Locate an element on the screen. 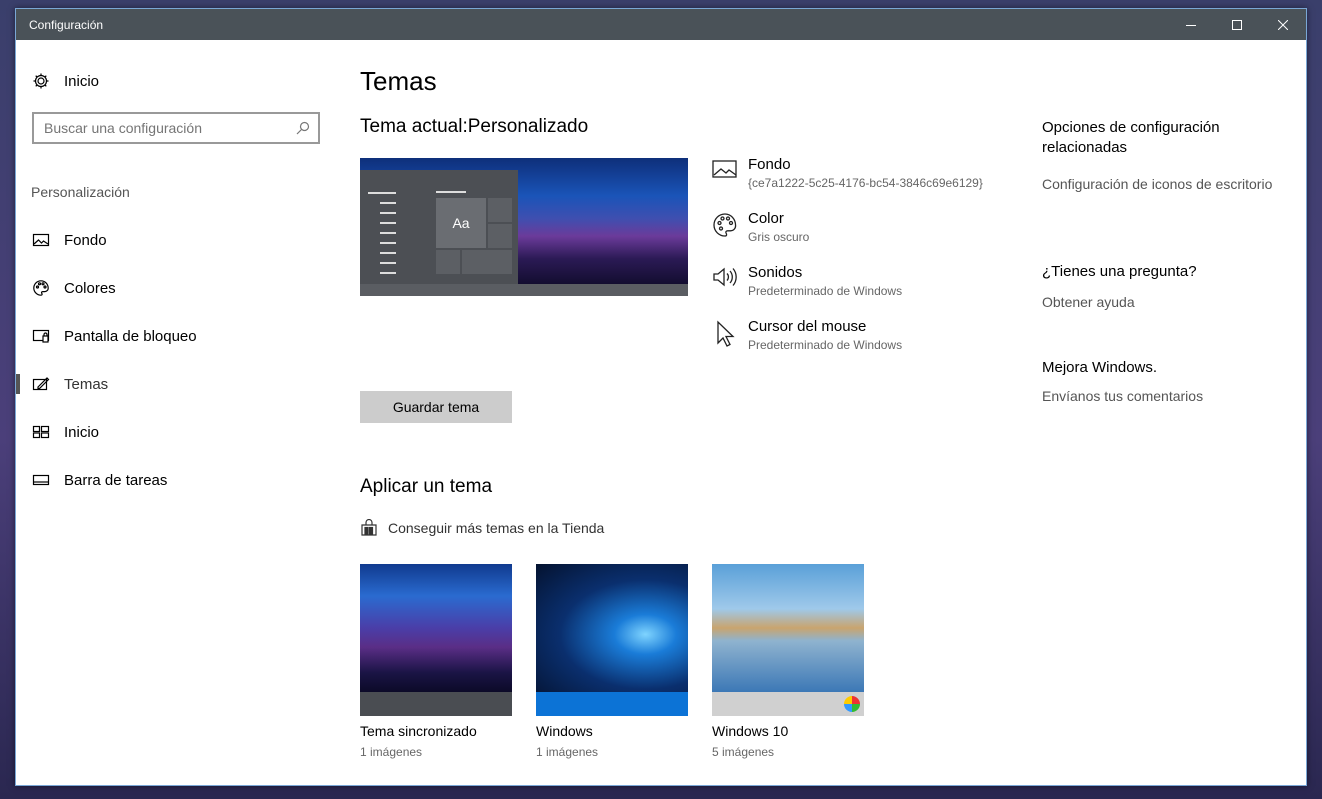 The image size is (1322, 799). sidebar-item-label: Temas is located at coordinates (86, 384).